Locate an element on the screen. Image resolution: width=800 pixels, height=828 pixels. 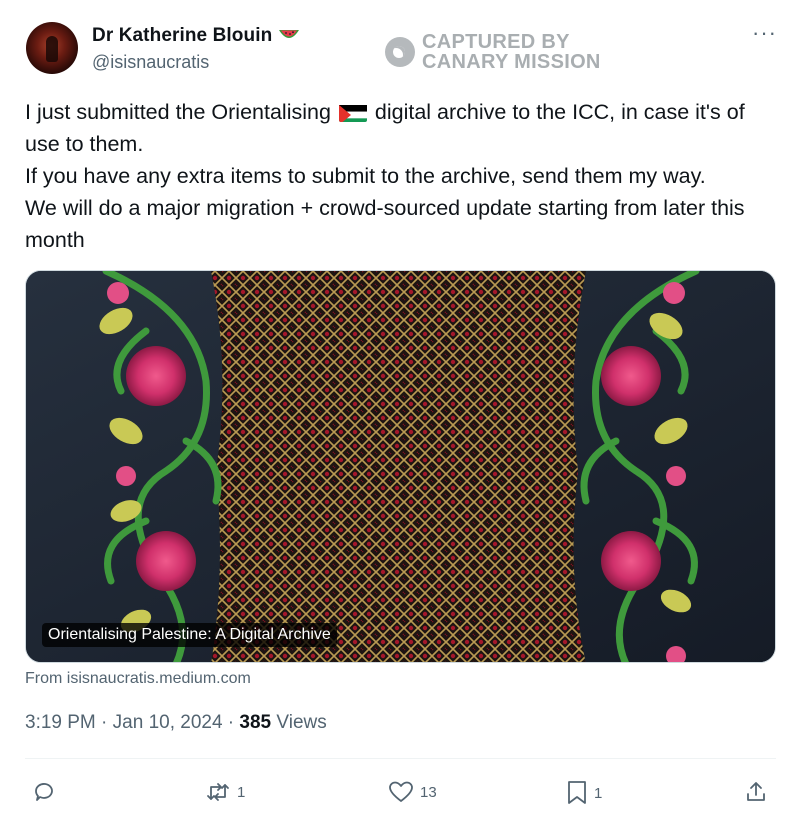
bookmark-icon is located at coordinates (577, 792).